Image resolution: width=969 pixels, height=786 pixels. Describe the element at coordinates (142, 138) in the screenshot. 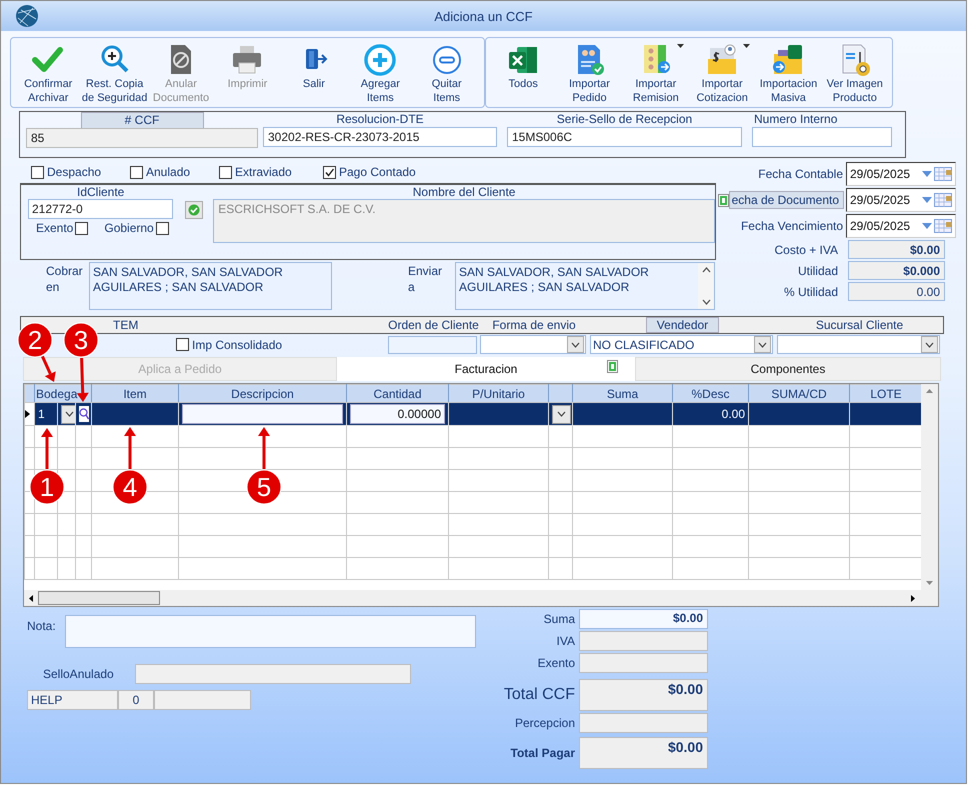

I see `text-field: 85` at that location.